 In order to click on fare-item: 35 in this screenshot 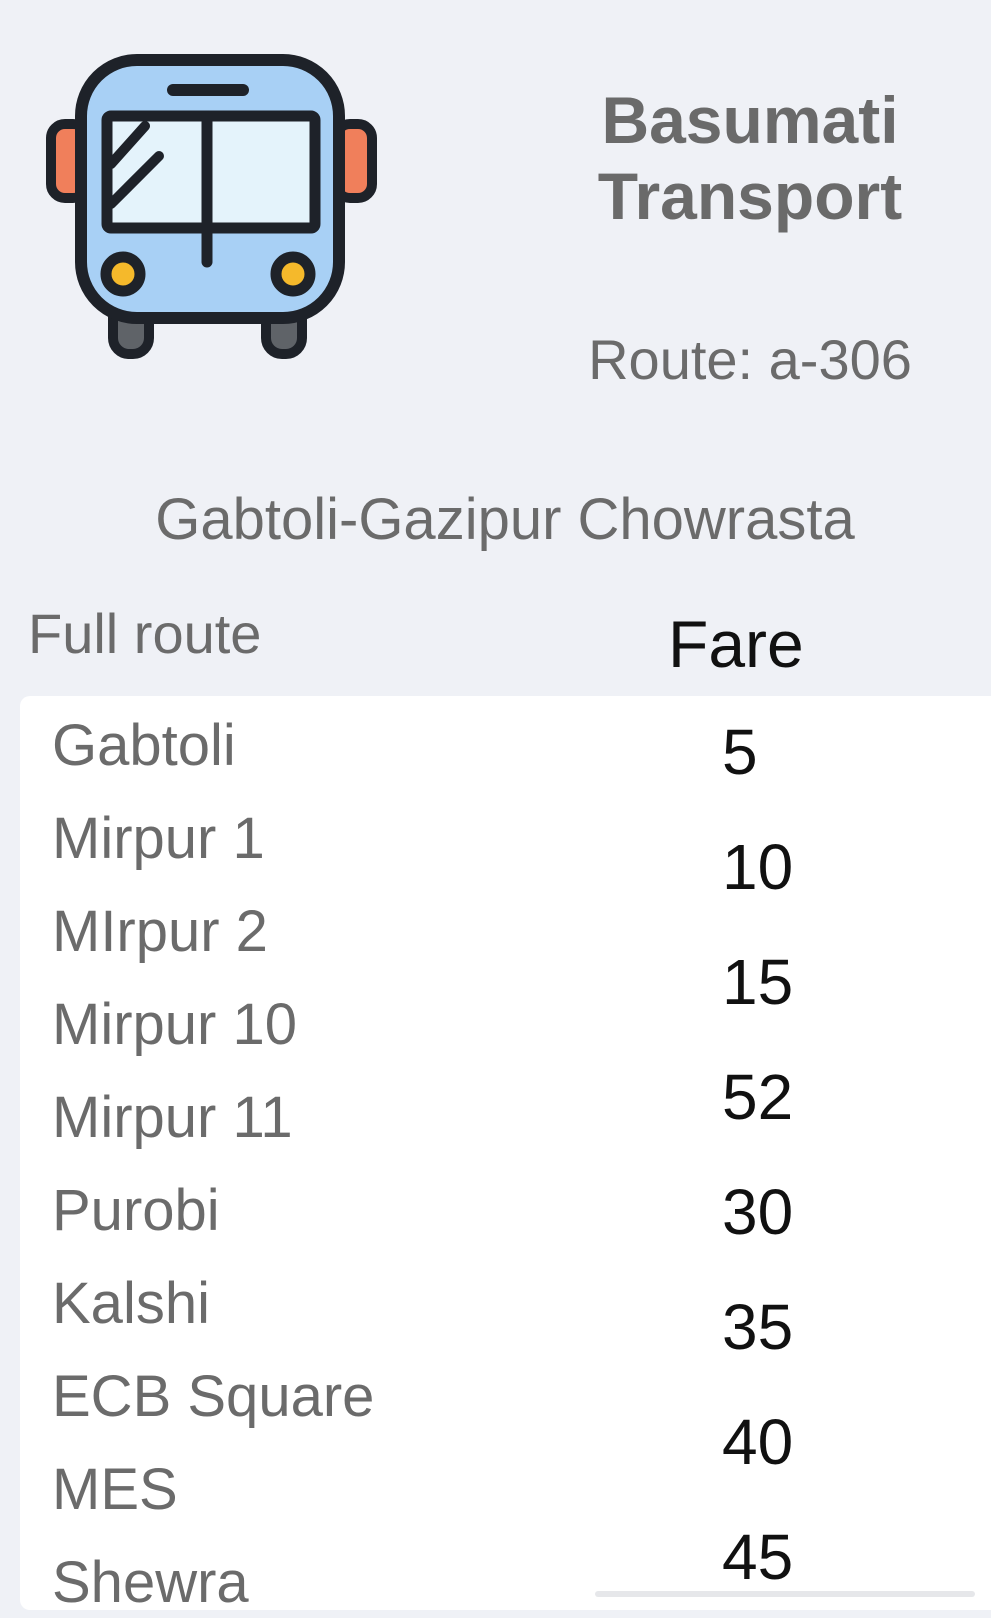, I will do `click(758, 1327)`.